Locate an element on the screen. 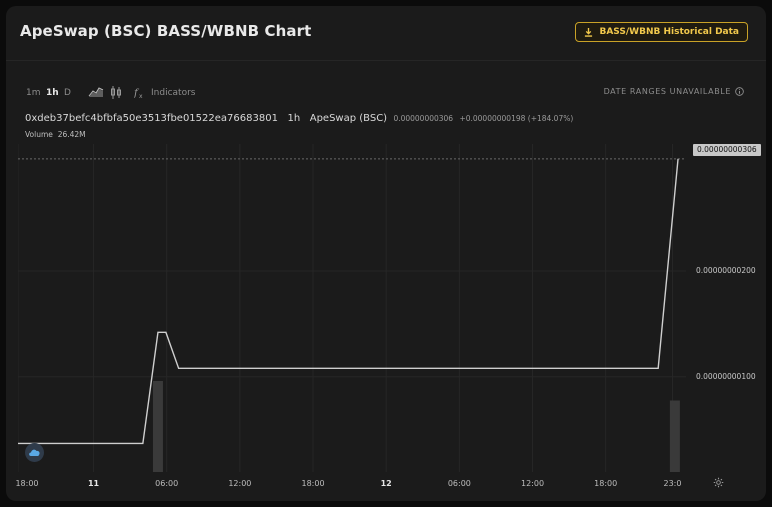  historical-data-button: BASS/WBNB Historical Data is located at coordinates (661, 32).